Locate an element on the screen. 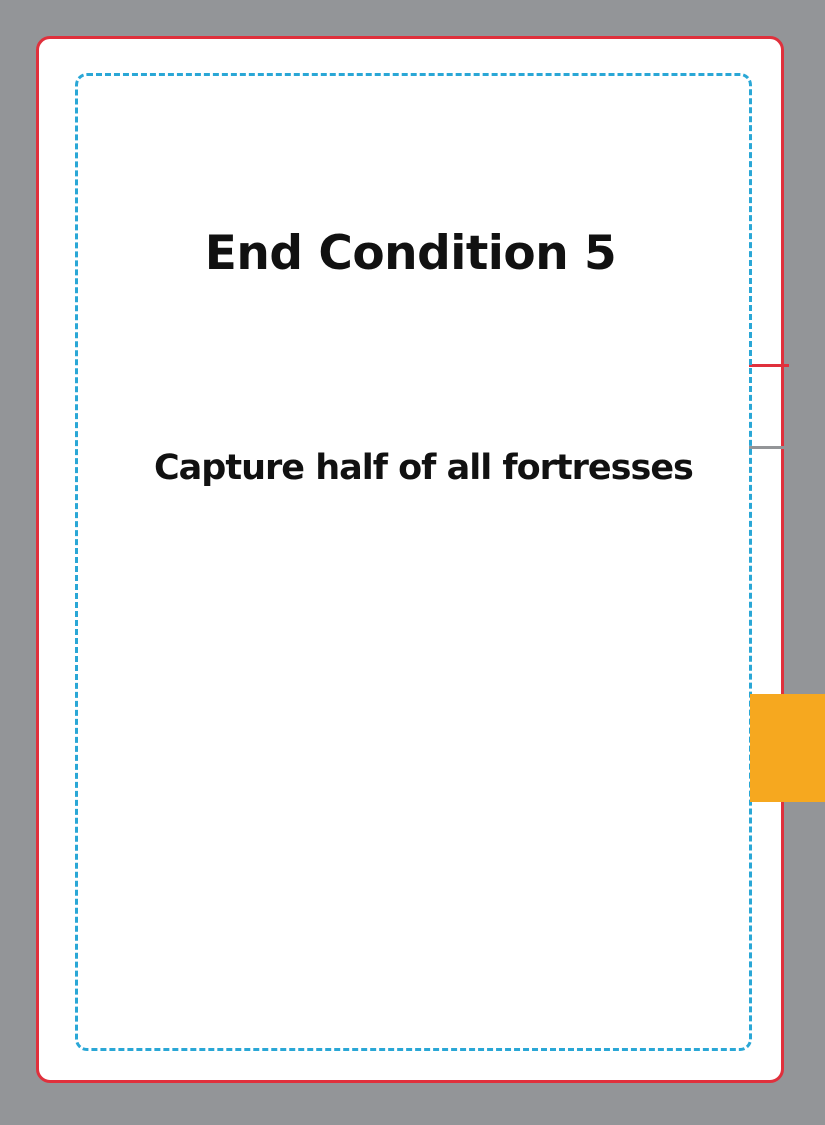 The height and width of the screenshot is (1125, 825). bleed-marker-red is located at coordinates (769, 365).